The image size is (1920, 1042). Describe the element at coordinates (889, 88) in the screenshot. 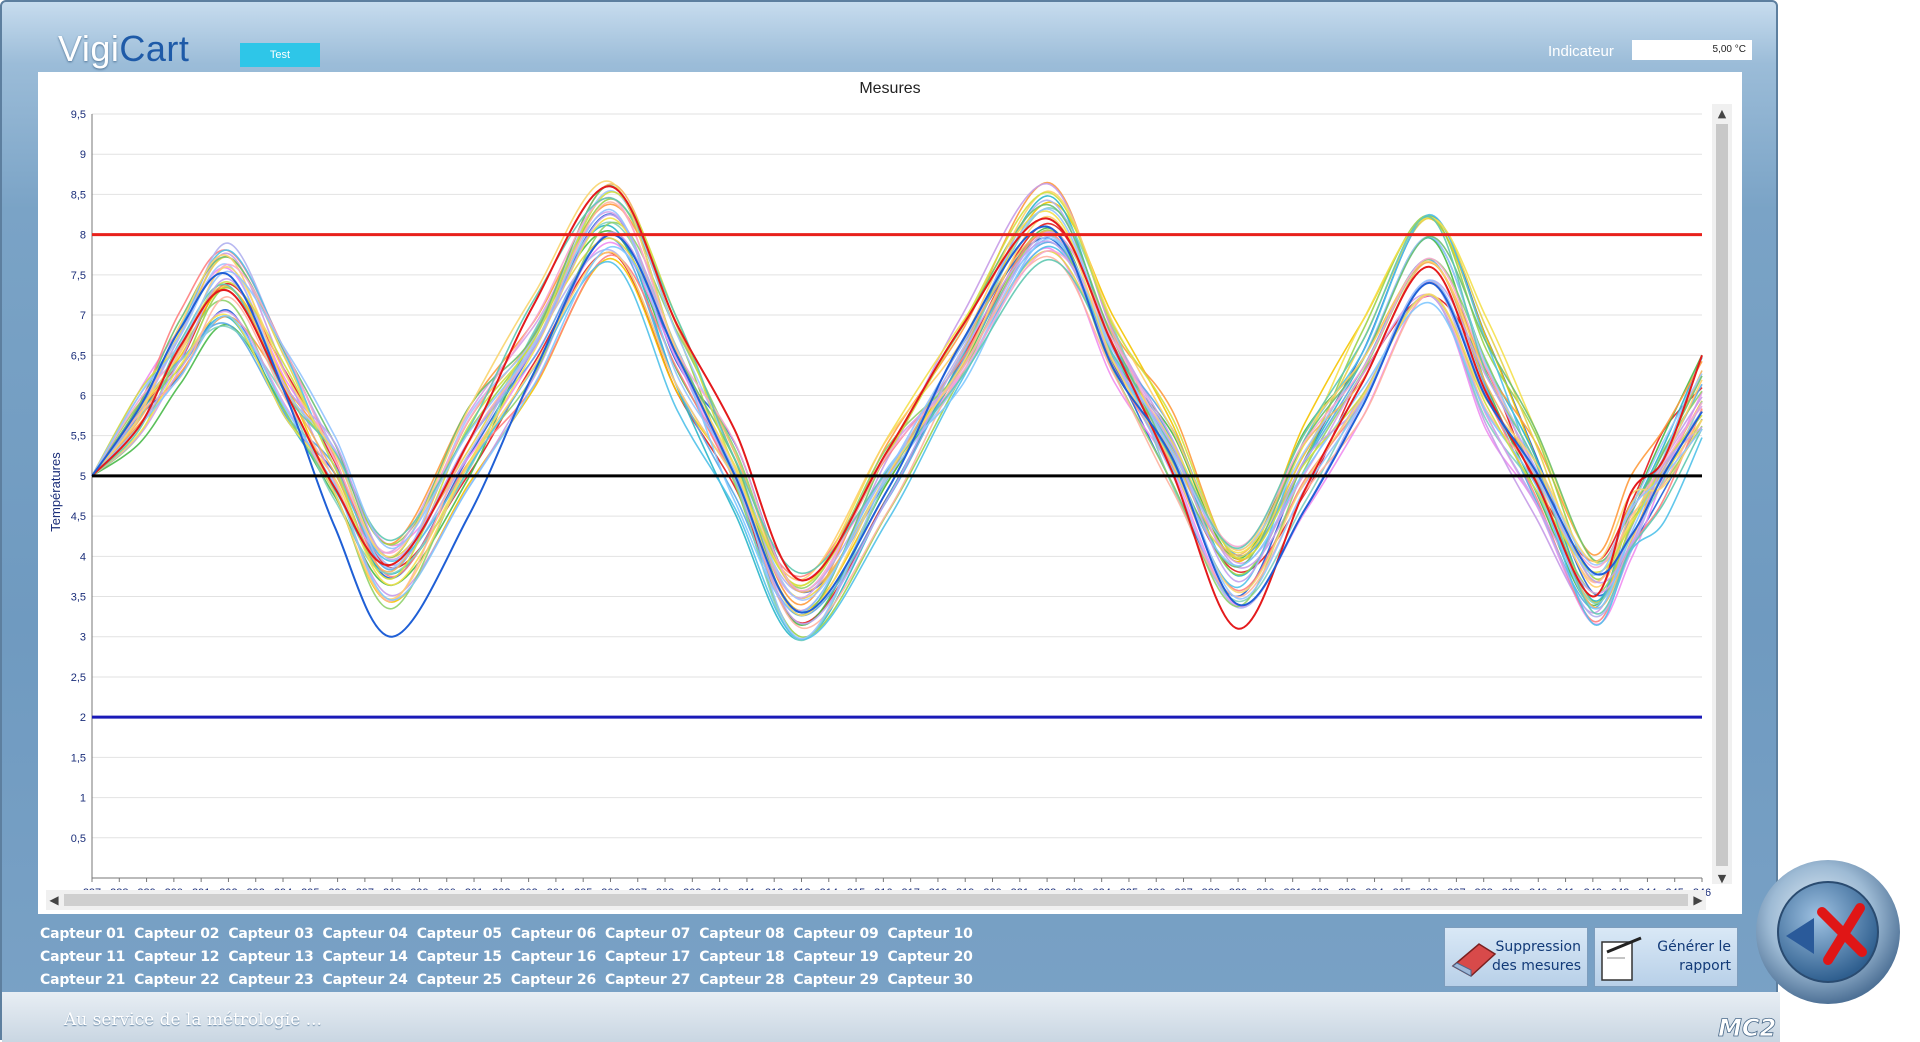

I see `chart-title: Mesures` at that location.